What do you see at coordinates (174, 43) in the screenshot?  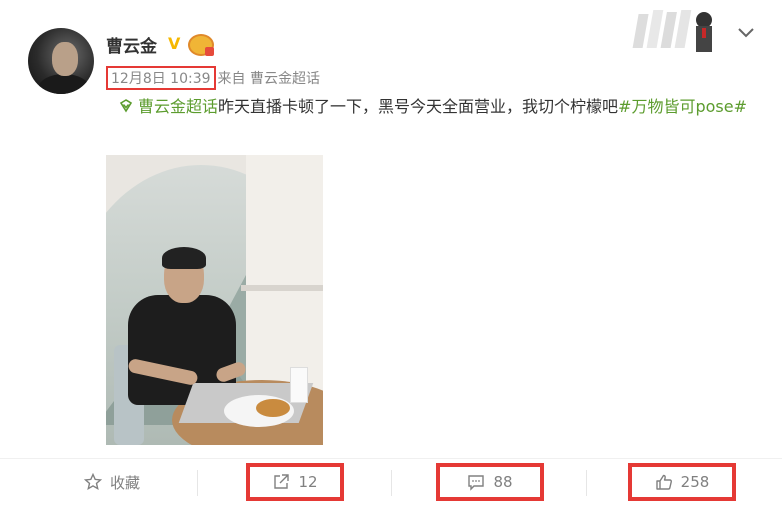 I see `verified-v-icon: V` at bounding box center [174, 43].